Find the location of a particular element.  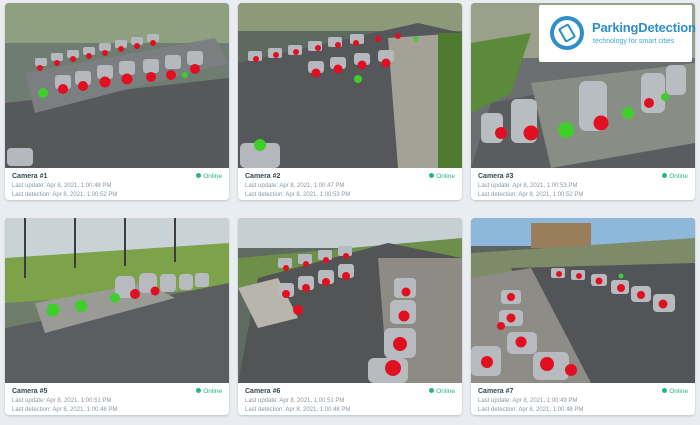

parking-detection-logo-icon is located at coordinates (567, 33).